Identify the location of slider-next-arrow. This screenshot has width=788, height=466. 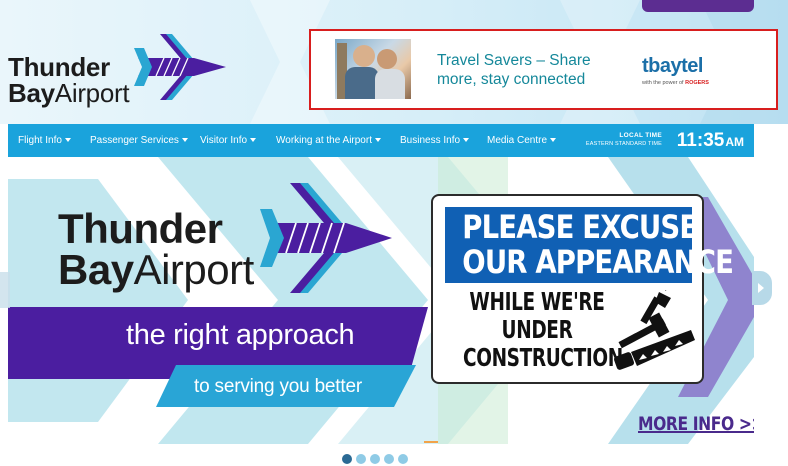
(762, 288).